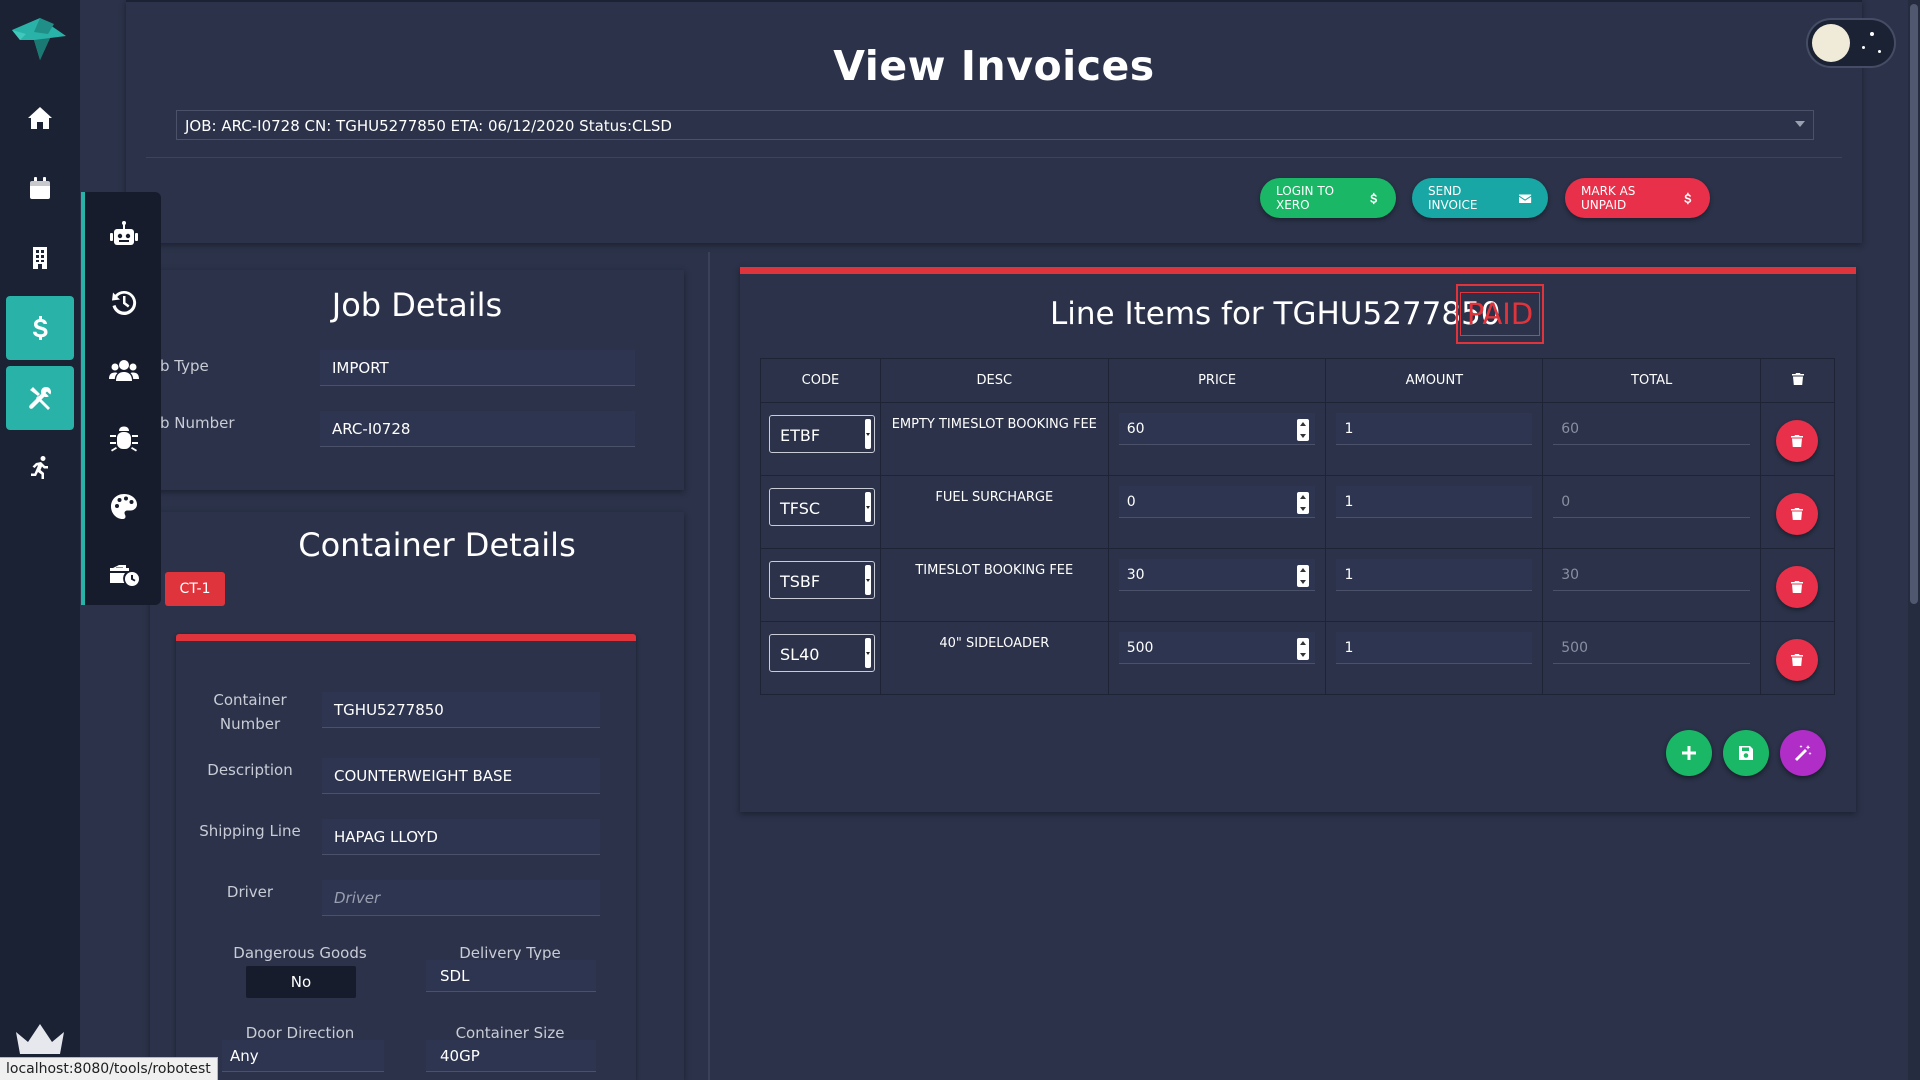 This screenshot has width=1920, height=1080. I want to click on line-items-title: Line Items for TGHU5277850, so click(1275, 314).